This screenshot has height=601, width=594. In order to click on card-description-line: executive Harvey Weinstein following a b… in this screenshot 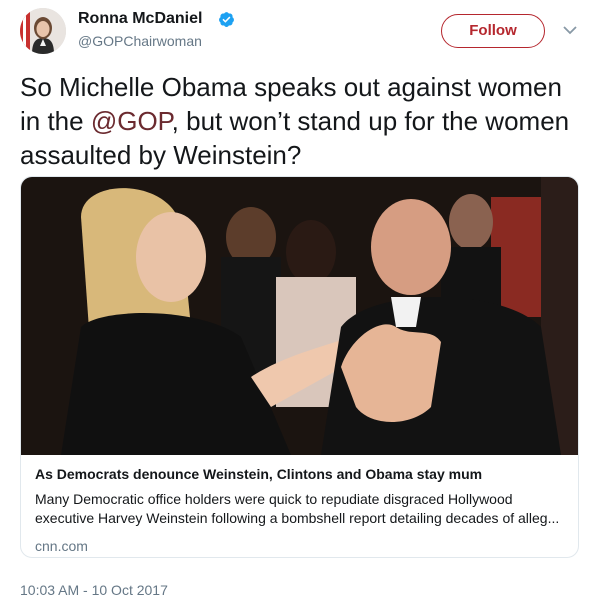, I will do `click(297, 518)`.